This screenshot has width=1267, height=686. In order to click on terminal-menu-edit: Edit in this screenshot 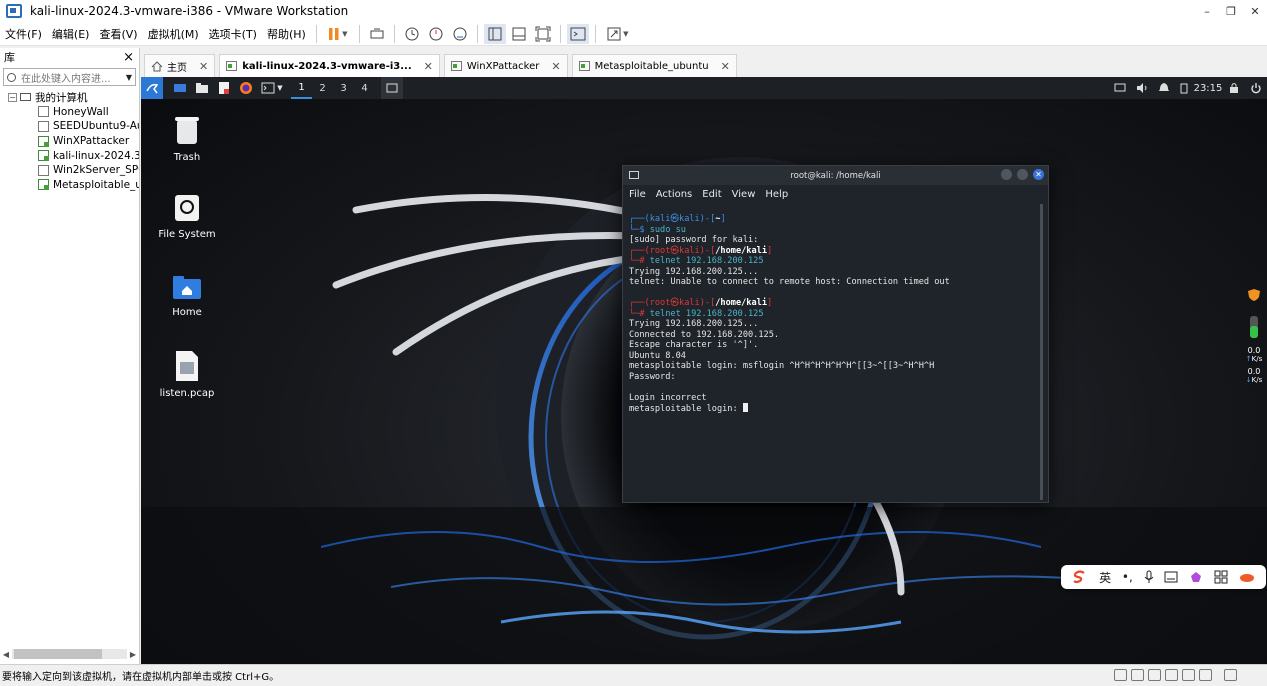, I will do `click(711, 194)`.